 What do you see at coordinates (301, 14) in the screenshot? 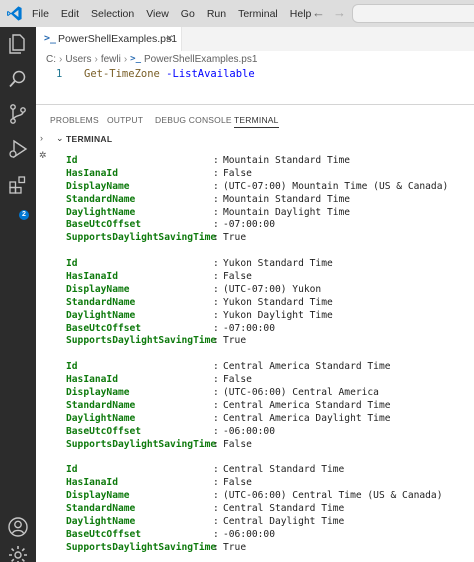
I see `menu-help: Help` at bounding box center [301, 14].